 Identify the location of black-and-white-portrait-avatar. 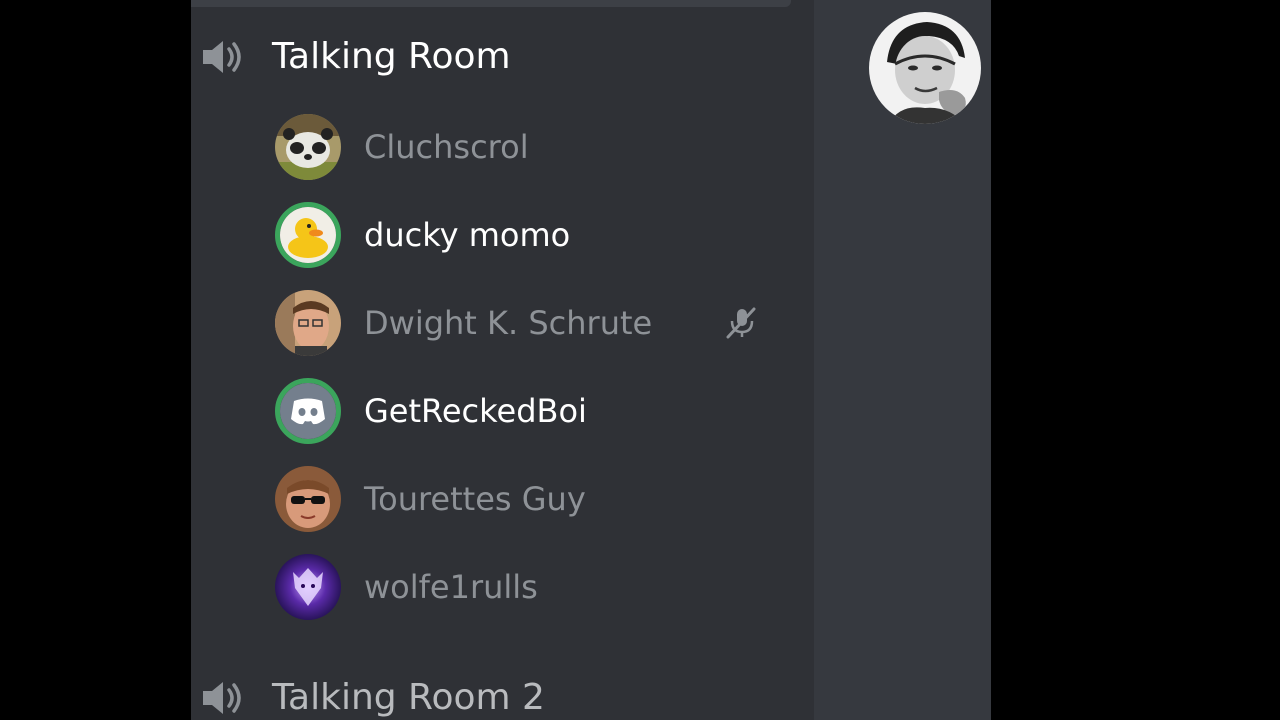
(925, 68).